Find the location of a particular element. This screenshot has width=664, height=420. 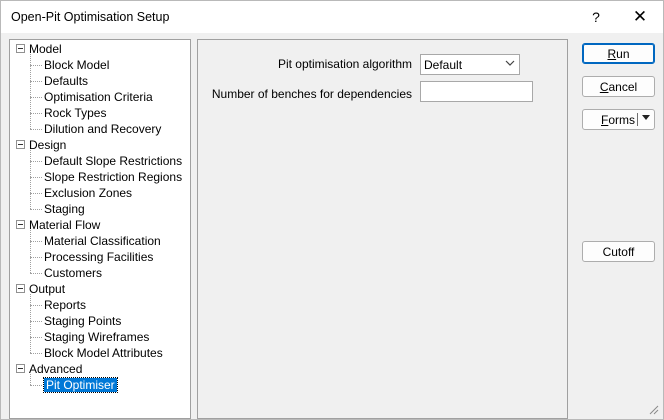

help-icon: ? is located at coordinates (596, 17).